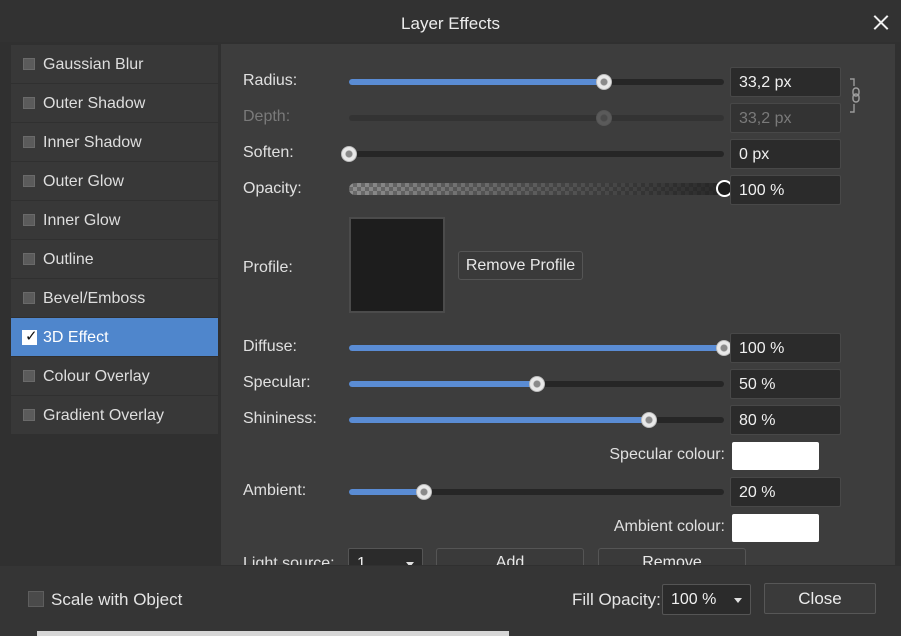  Describe the element at coordinates (76, 337) in the screenshot. I see `effect-label: 3D Effect` at that location.